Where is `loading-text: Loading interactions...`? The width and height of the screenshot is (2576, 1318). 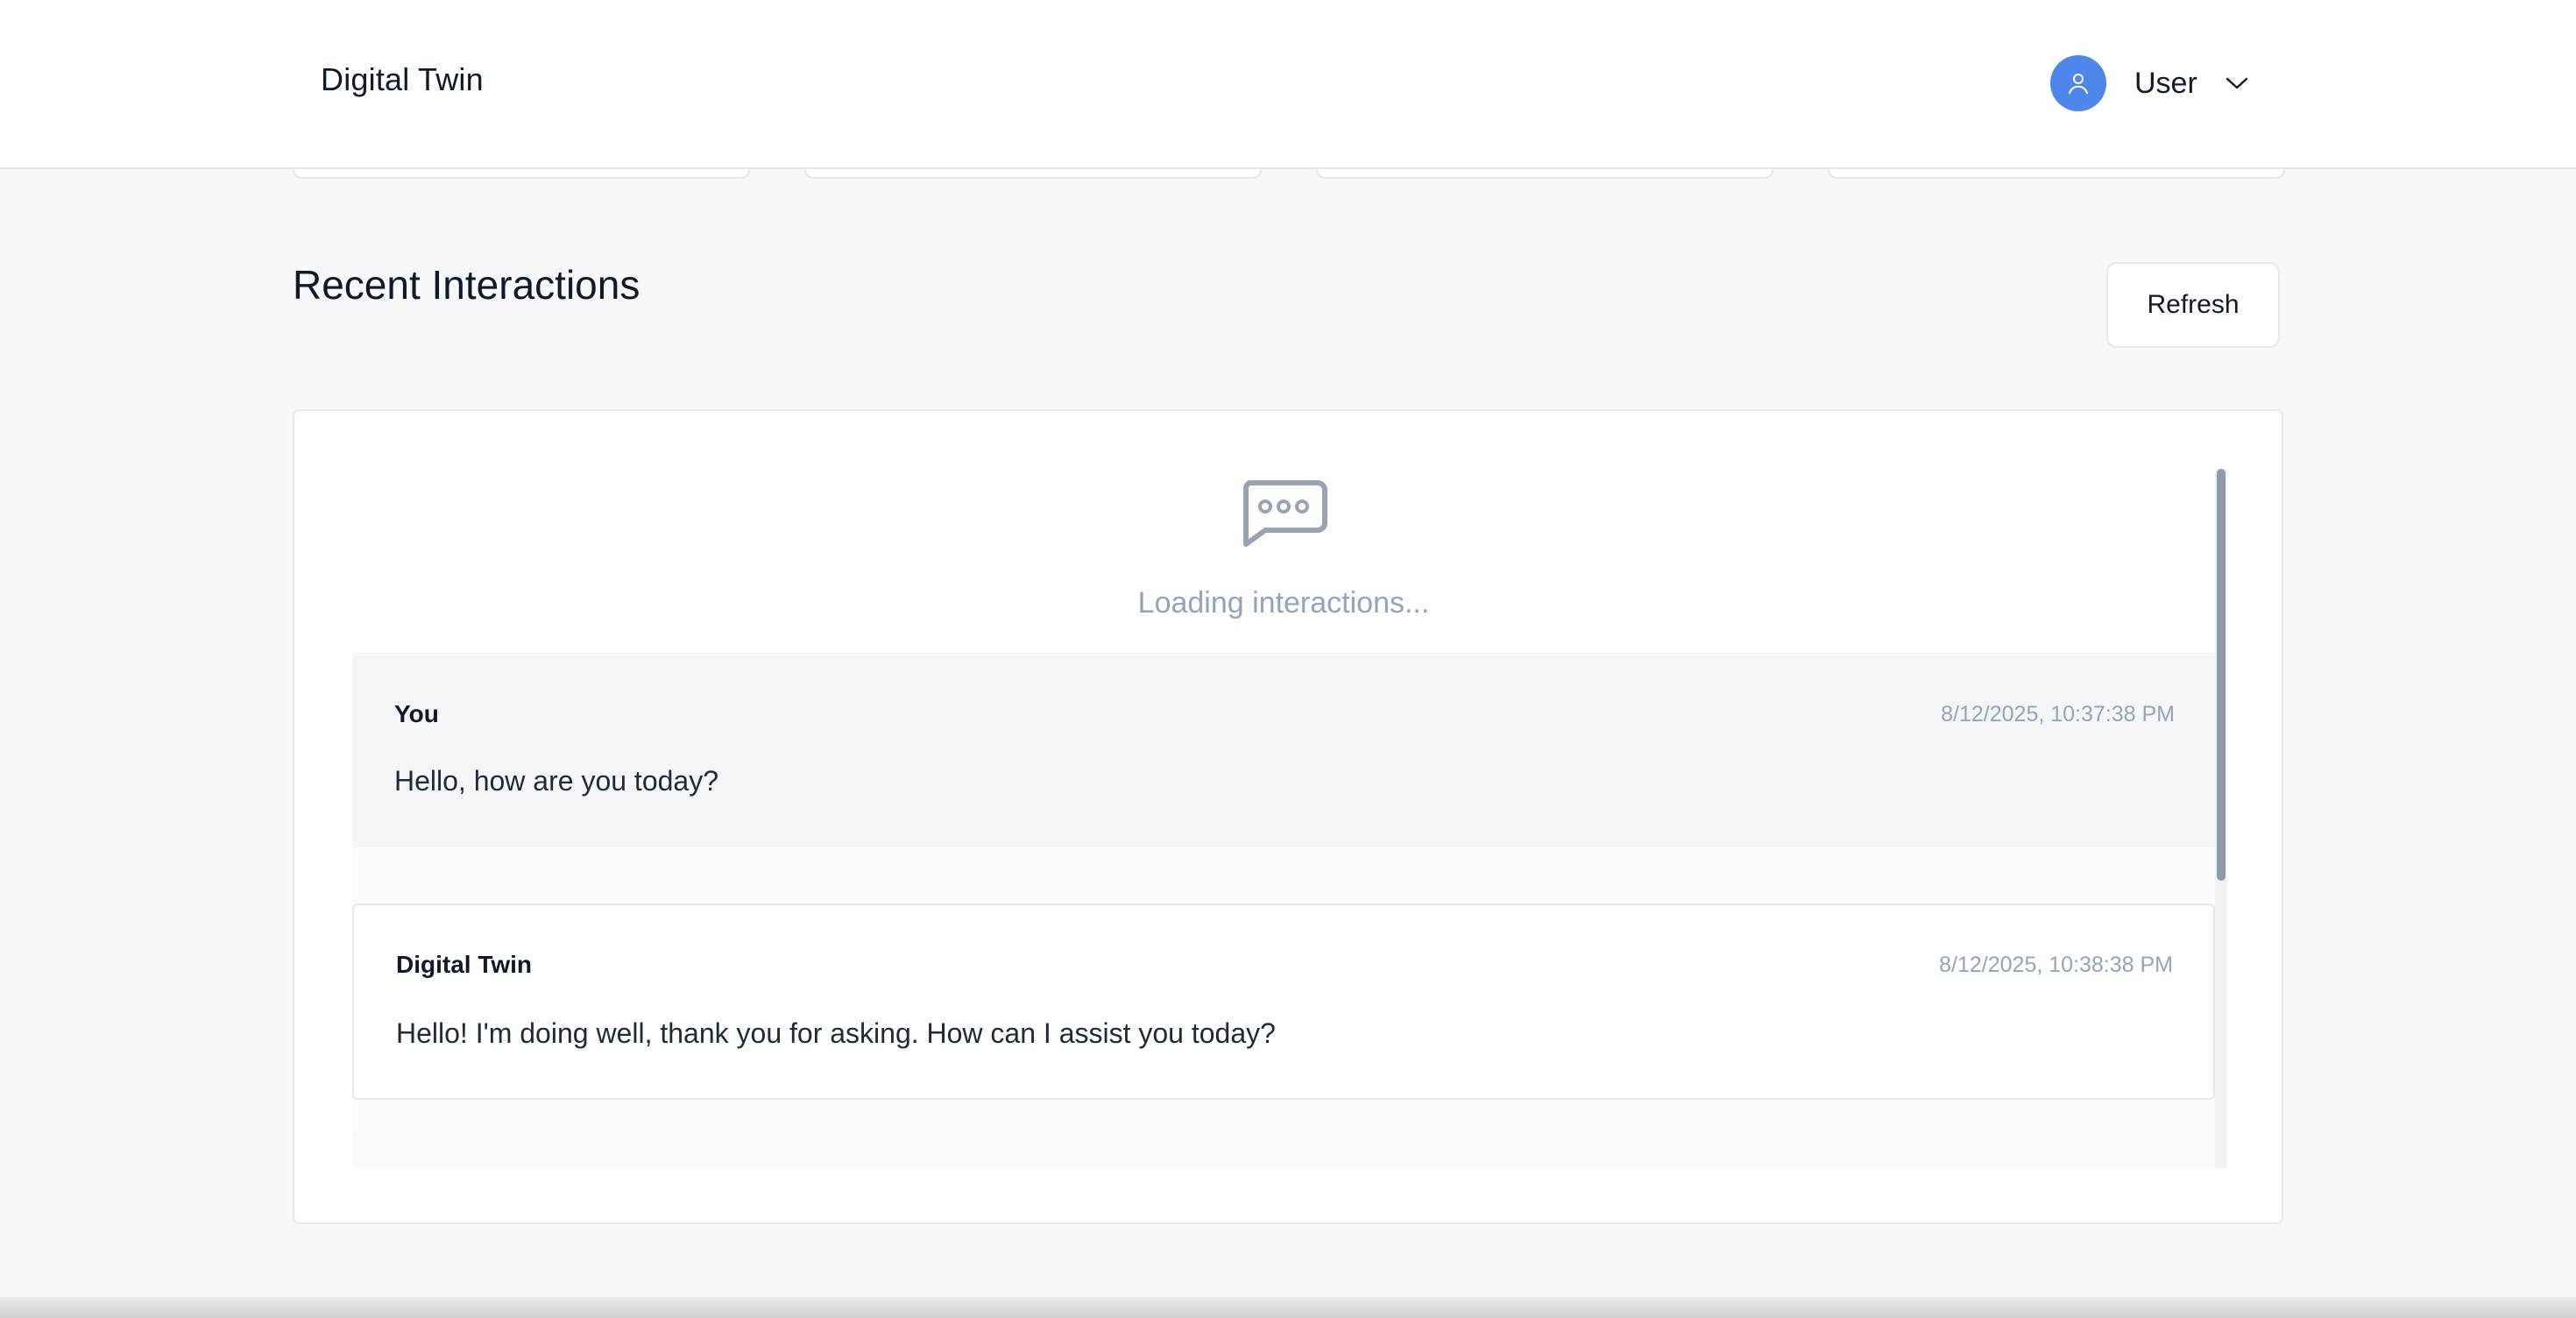
loading-text: Loading interactions... is located at coordinates (1283, 603).